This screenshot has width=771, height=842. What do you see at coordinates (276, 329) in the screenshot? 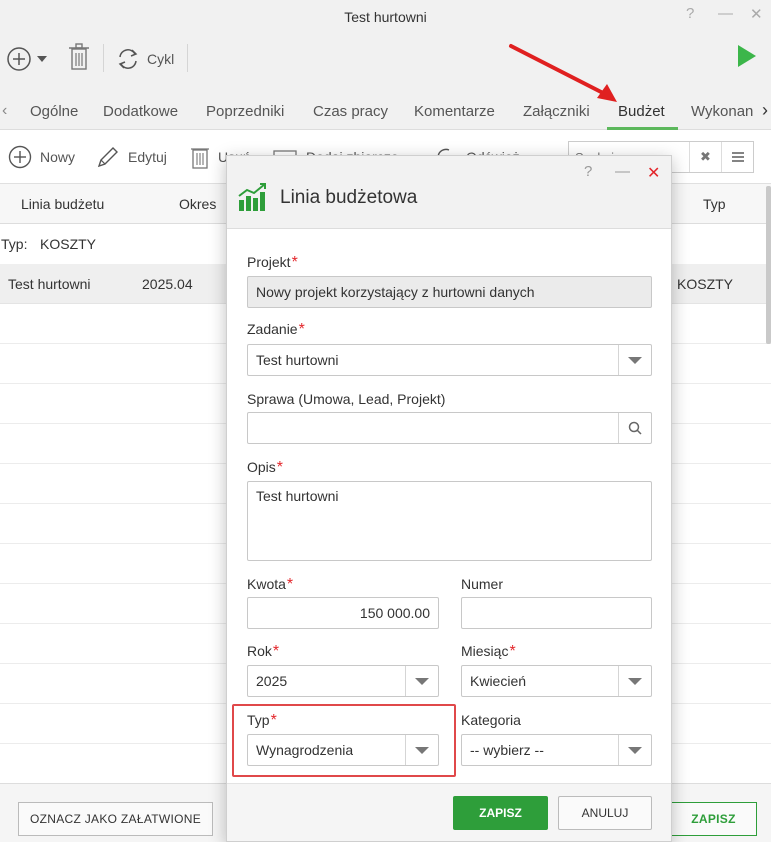
I see `zadanie-label: Zadanie*` at bounding box center [276, 329].